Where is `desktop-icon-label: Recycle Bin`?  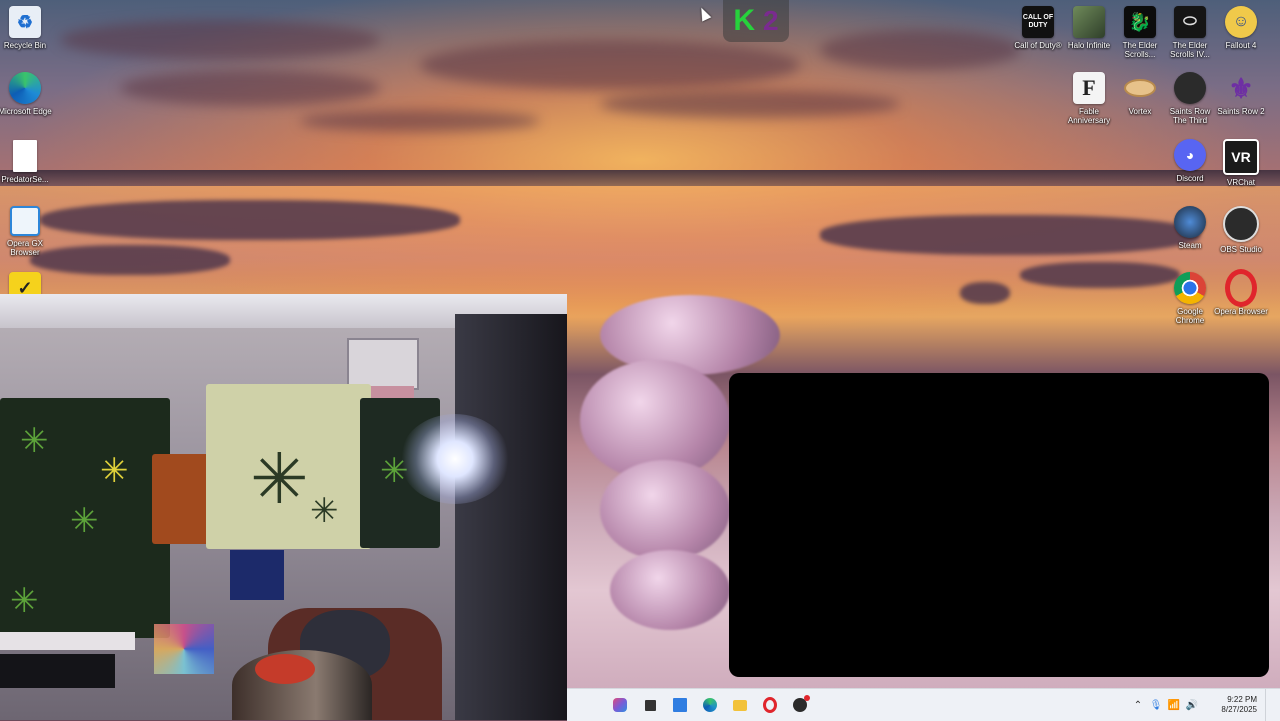
desktop-icon-label: Recycle Bin is located at coordinates (25, 45).